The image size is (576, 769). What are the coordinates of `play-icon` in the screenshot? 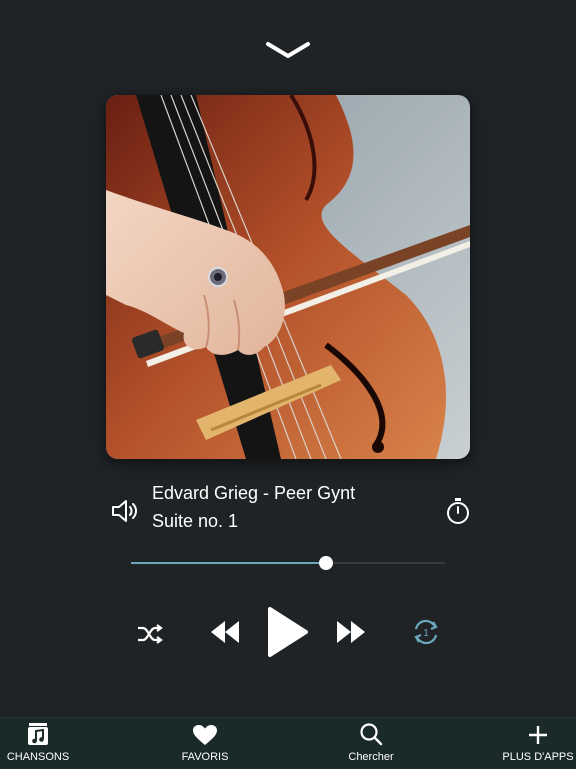 It's located at (288, 632).